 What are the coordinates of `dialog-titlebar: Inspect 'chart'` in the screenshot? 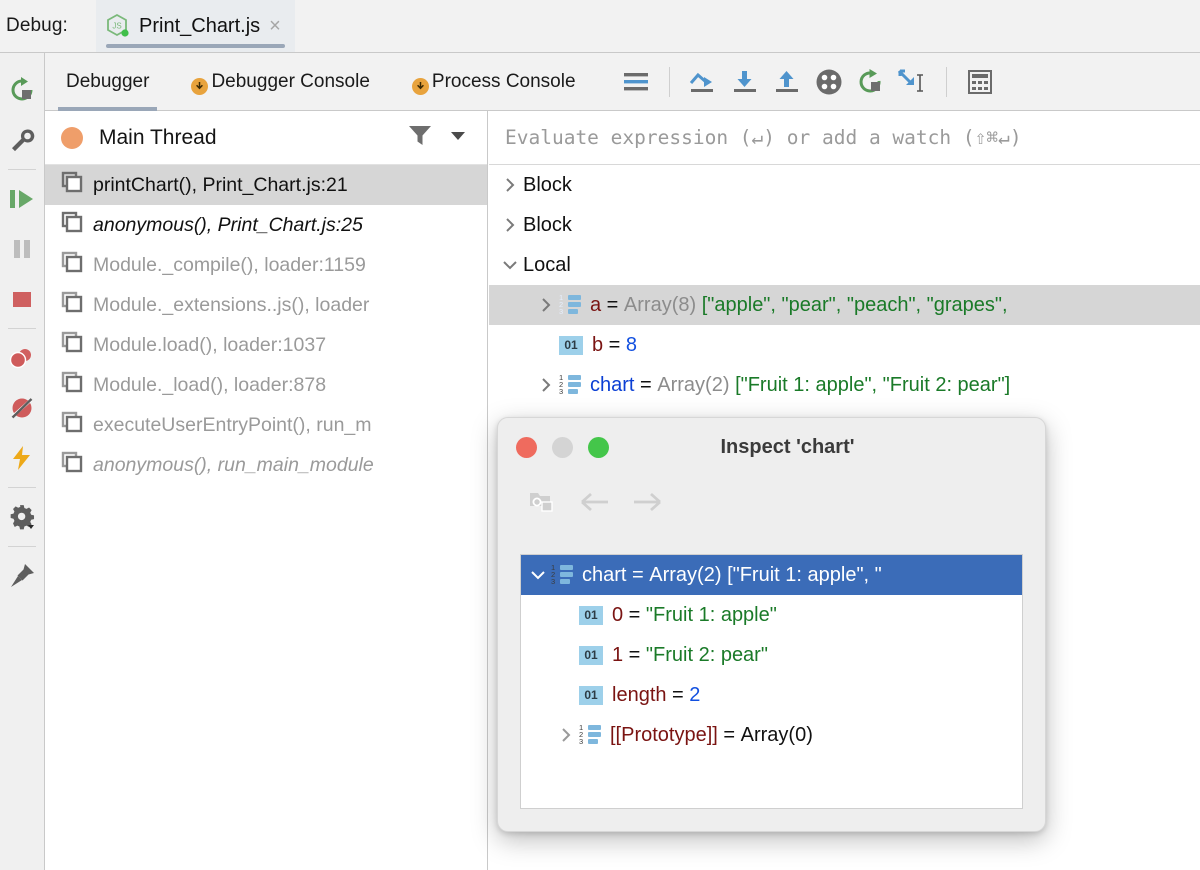 It's located at (771, 447).